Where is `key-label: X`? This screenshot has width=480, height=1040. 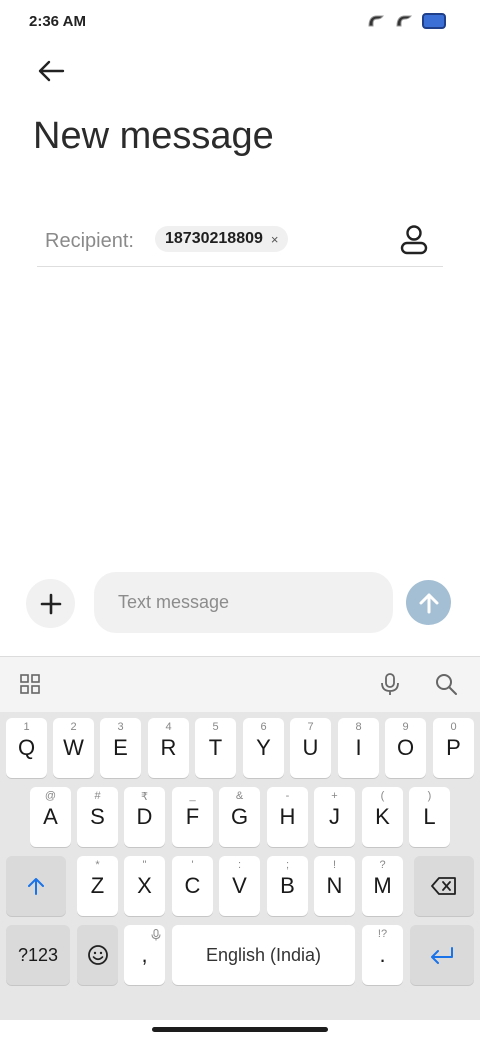
key-label: X is located at coordinates (144, 885).